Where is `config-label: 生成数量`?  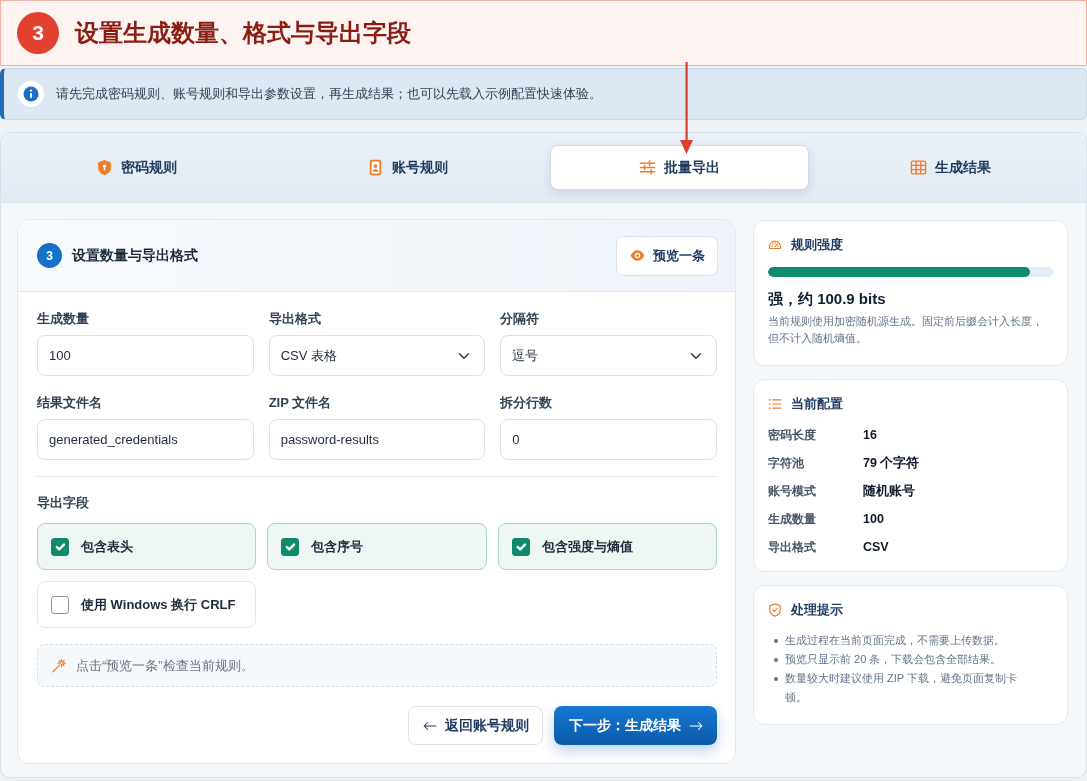
config-label: 生成数量 is located at coordinates (792, 519).